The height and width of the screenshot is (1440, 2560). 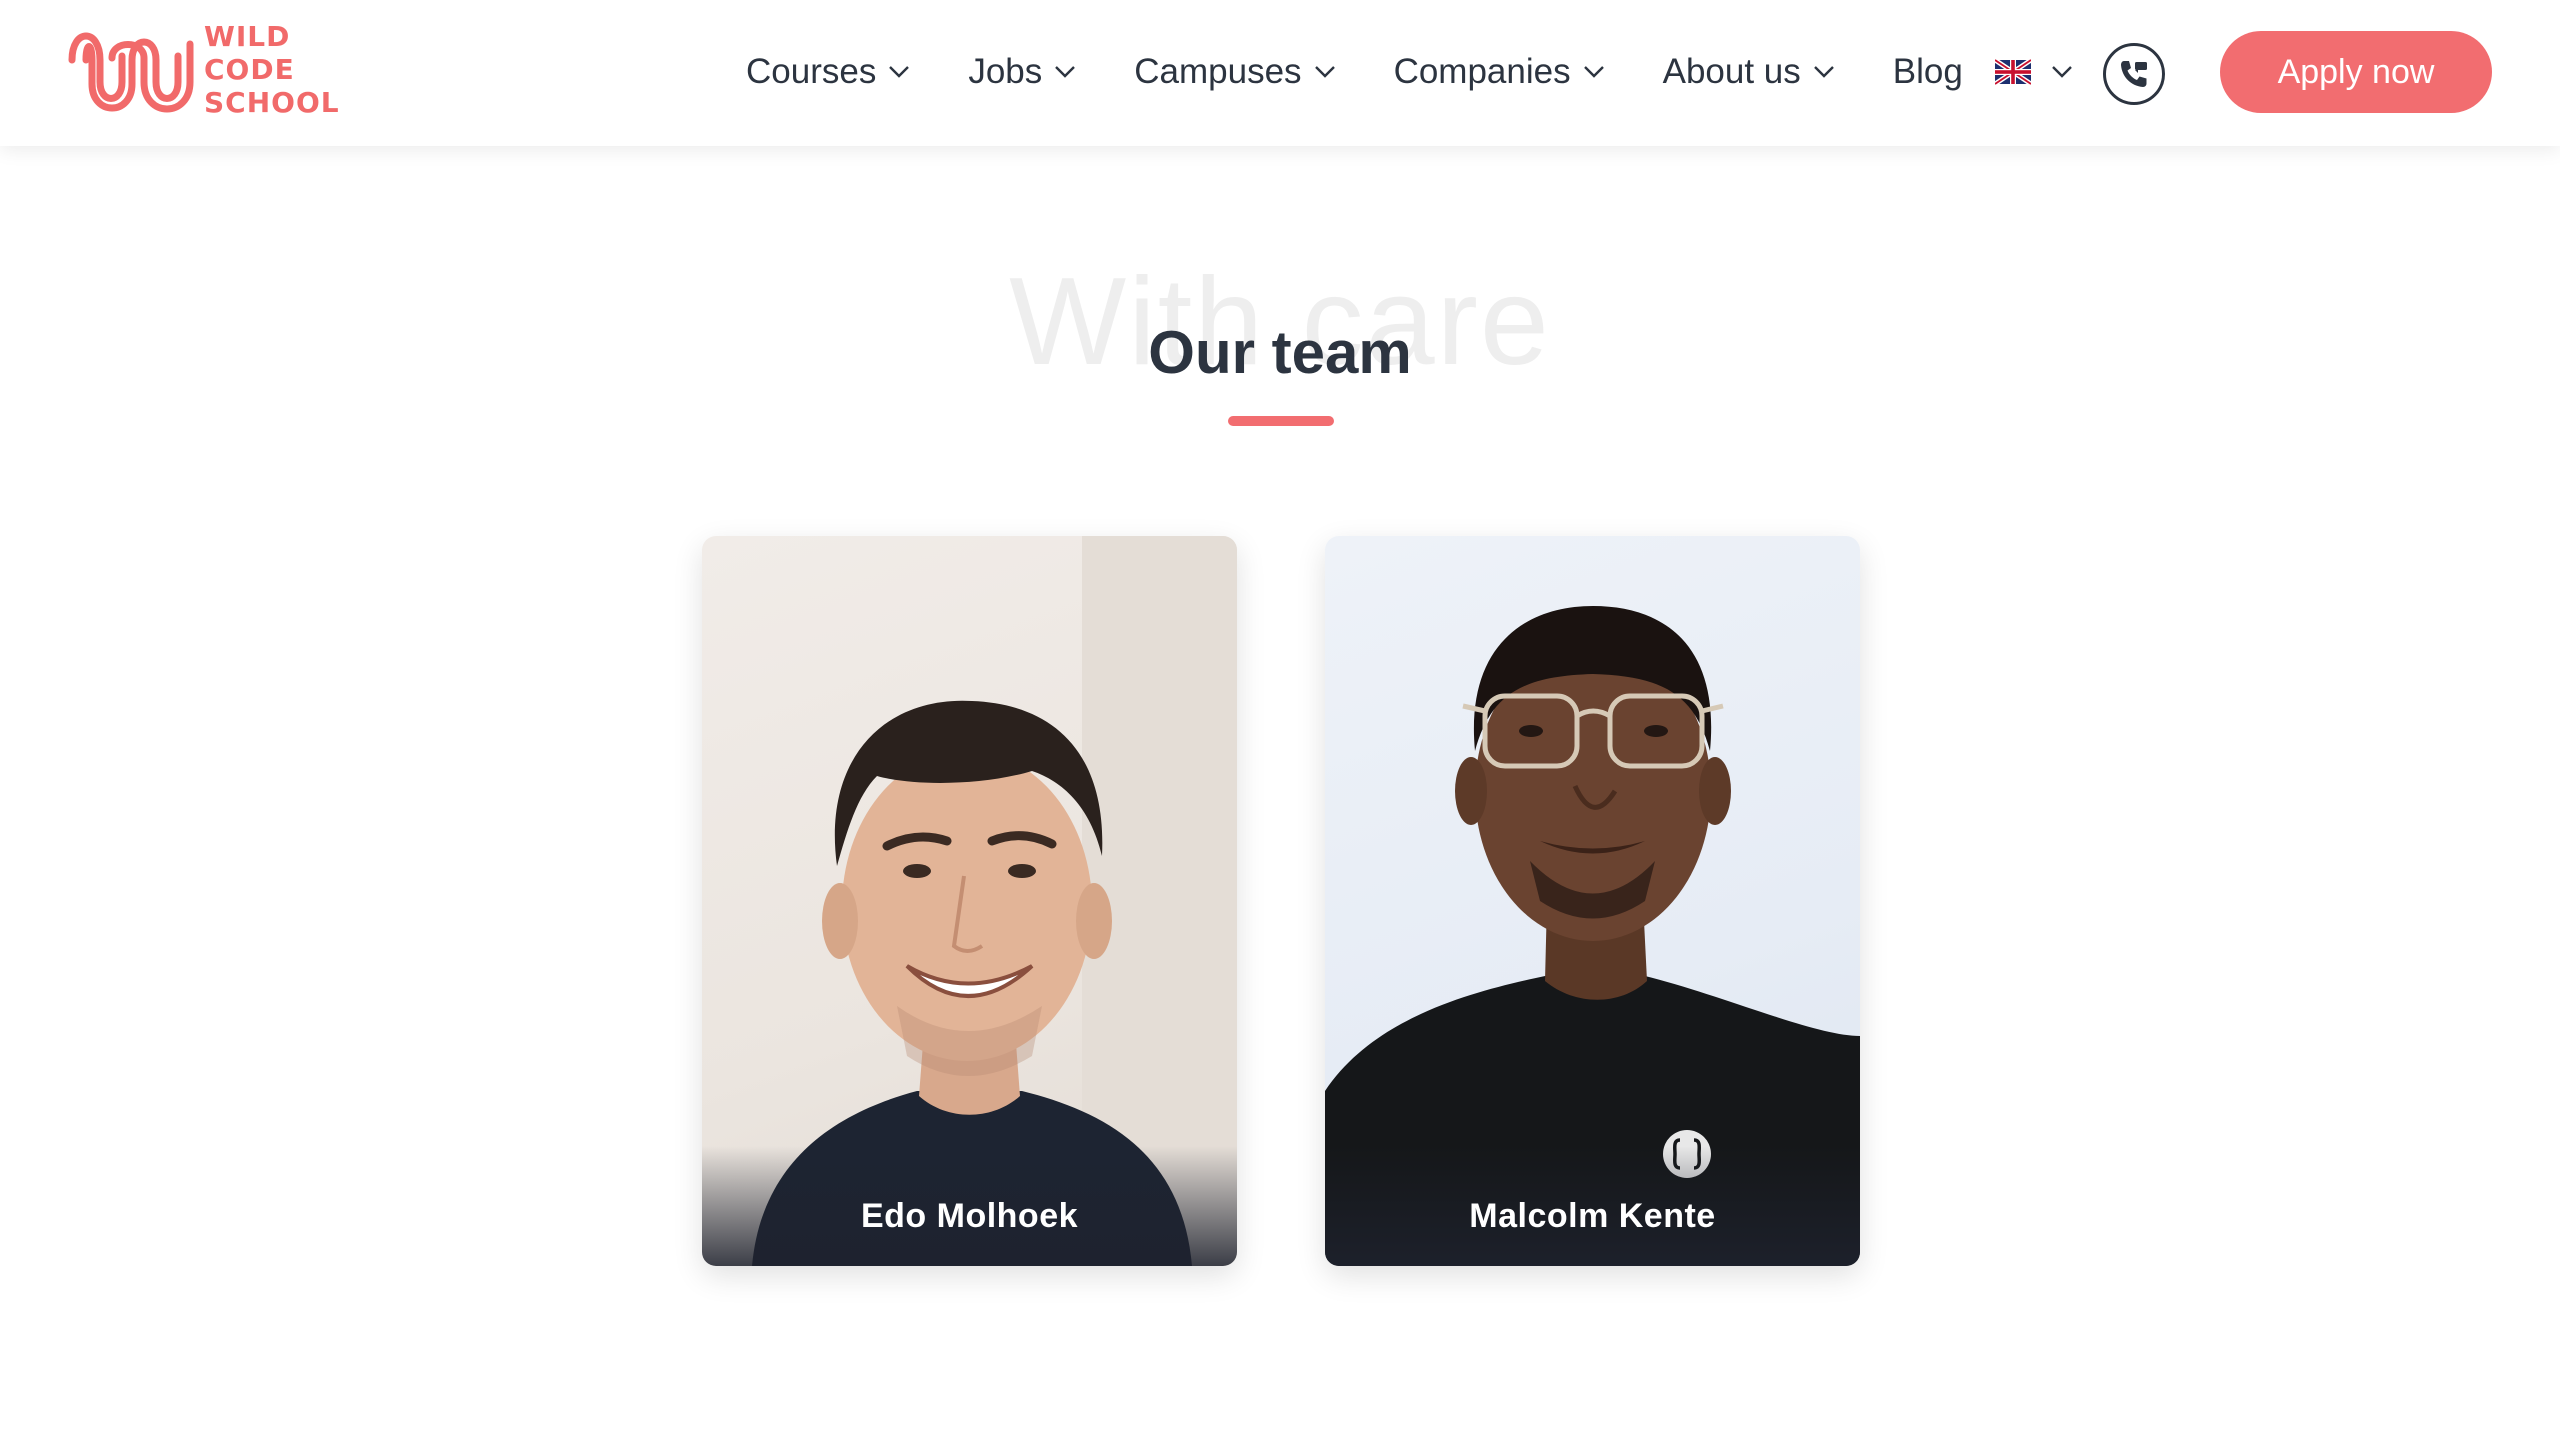 I want to click on wild-code-school-logo: WILD CODE SCHOOL, so click(x=211, y=70).